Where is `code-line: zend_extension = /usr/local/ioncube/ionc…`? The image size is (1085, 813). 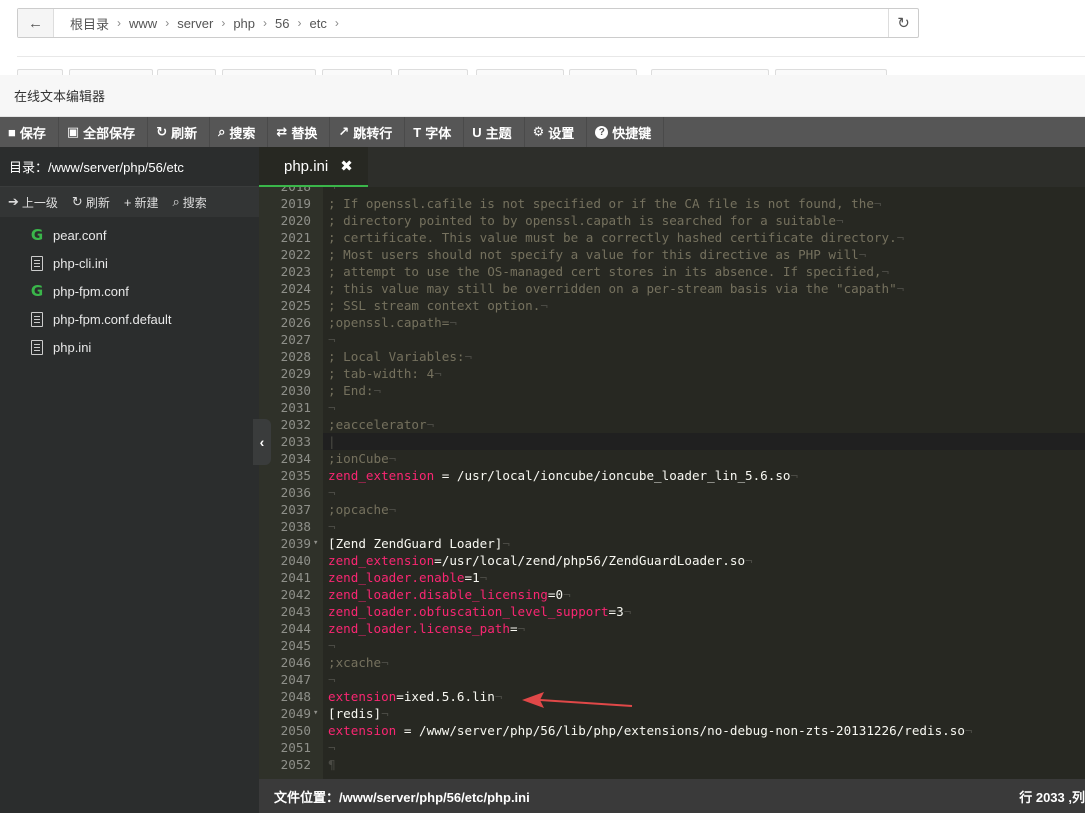 code-line: zend_extension = /usr/local/ioncube/ionc… is located at coordinates (563, 475).